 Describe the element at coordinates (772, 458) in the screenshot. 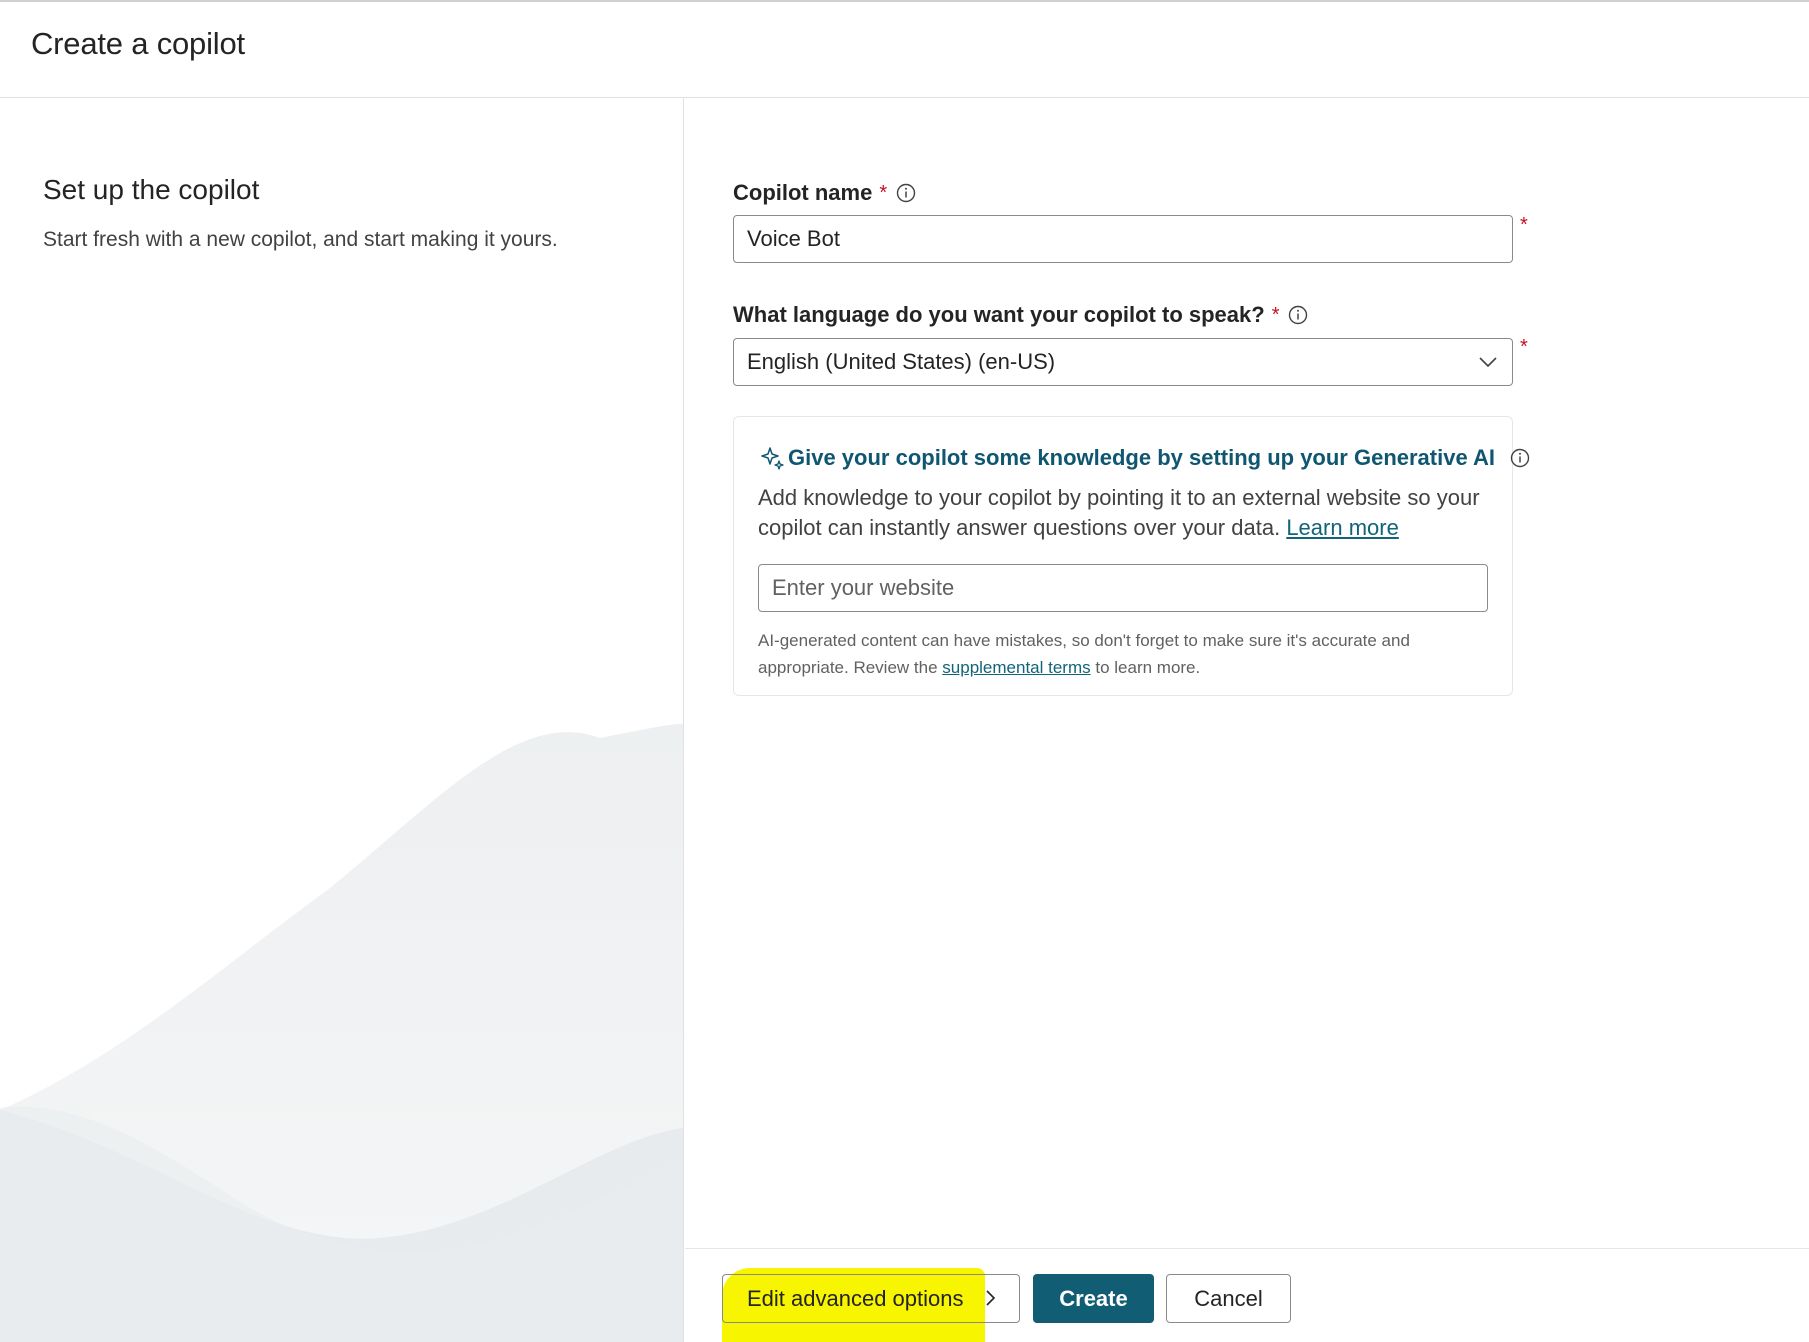

I see `sparkle-icon` at that location.